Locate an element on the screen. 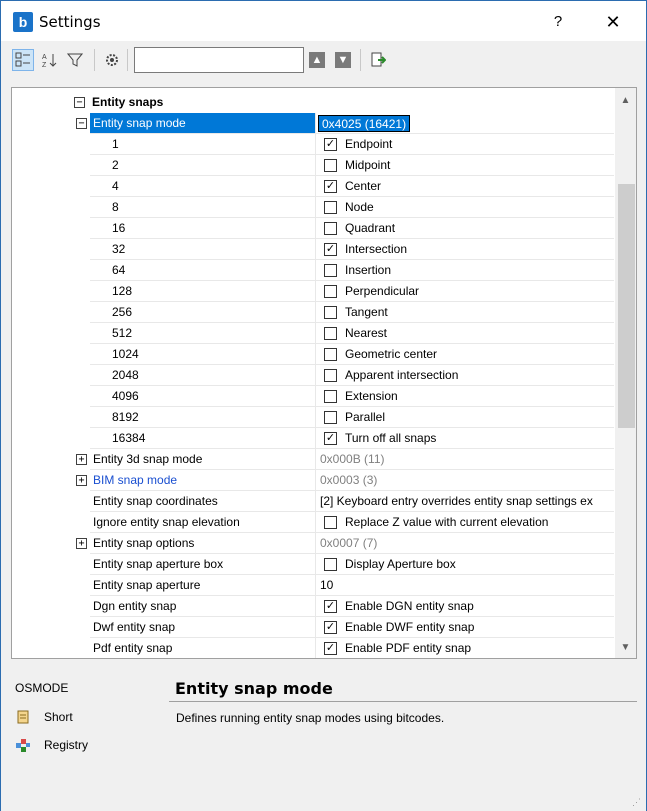 This screenshot has width=647, height=811. settings-gear-icon is located at coordinates (112, 60).